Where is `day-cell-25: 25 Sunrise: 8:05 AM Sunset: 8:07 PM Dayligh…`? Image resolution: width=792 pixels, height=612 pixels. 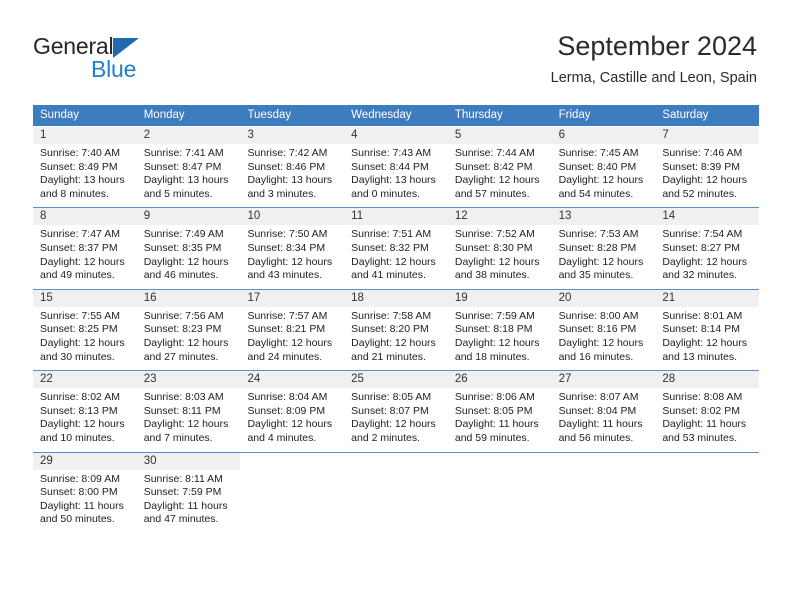
day-cell-25: 25 Sunrise: 8:05 AM Sunset: 8:07 PM Dayligh… is located at coordinates (396, 411).